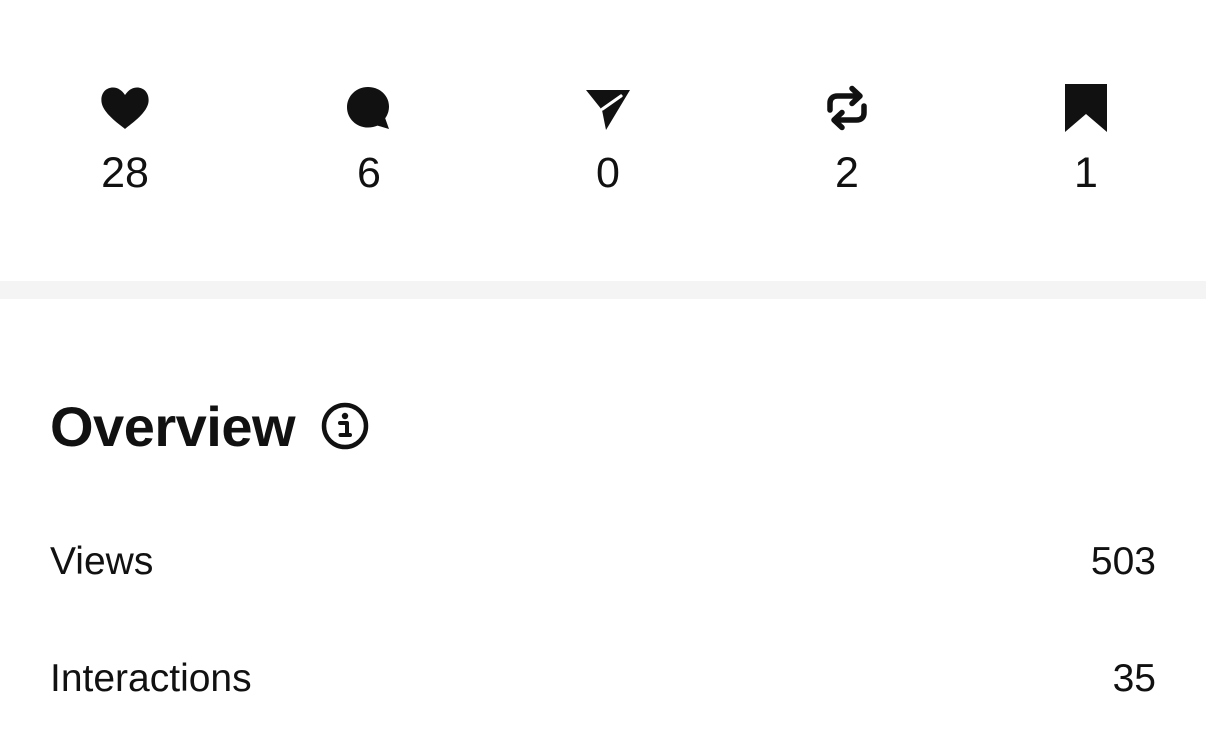 The image size is (1206, 736). What do you see at coordinates (603, 679) in the screenshot?
I see `metric-row-interactions: Interactions 35` at bounding box center [603, 679].